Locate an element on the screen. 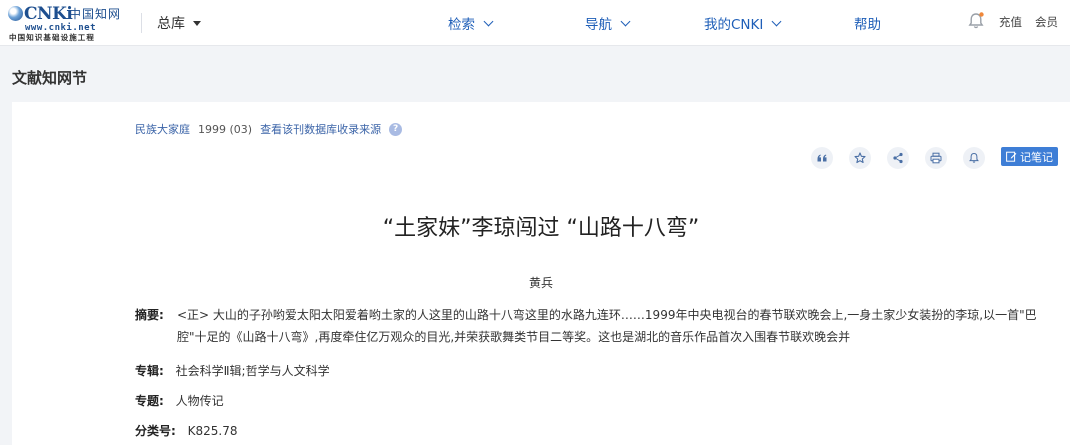  globe-icon is located at coordinates (15, 13).